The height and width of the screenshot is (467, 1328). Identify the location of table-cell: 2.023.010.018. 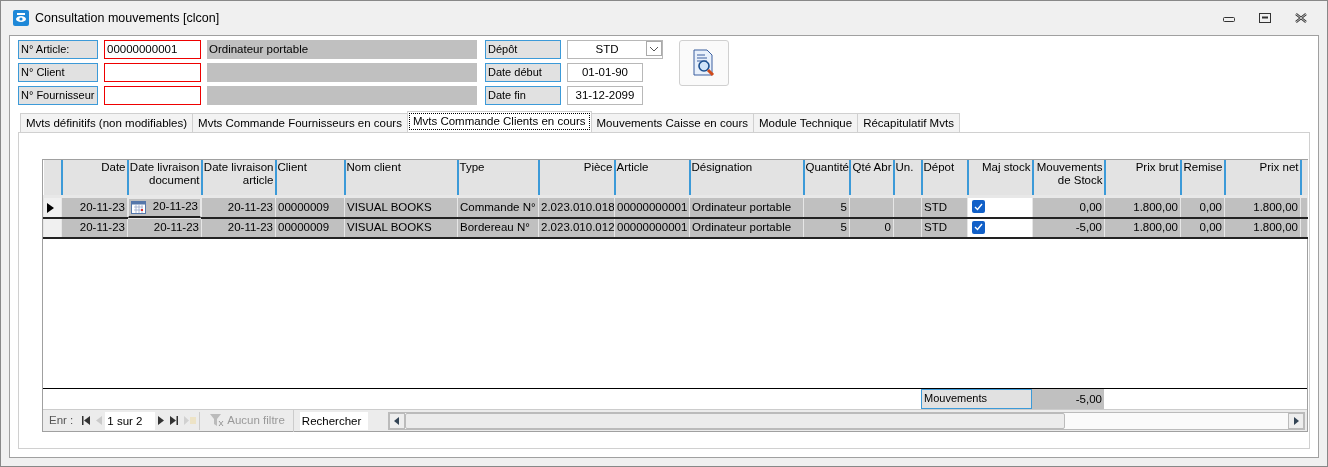
(577, 206).